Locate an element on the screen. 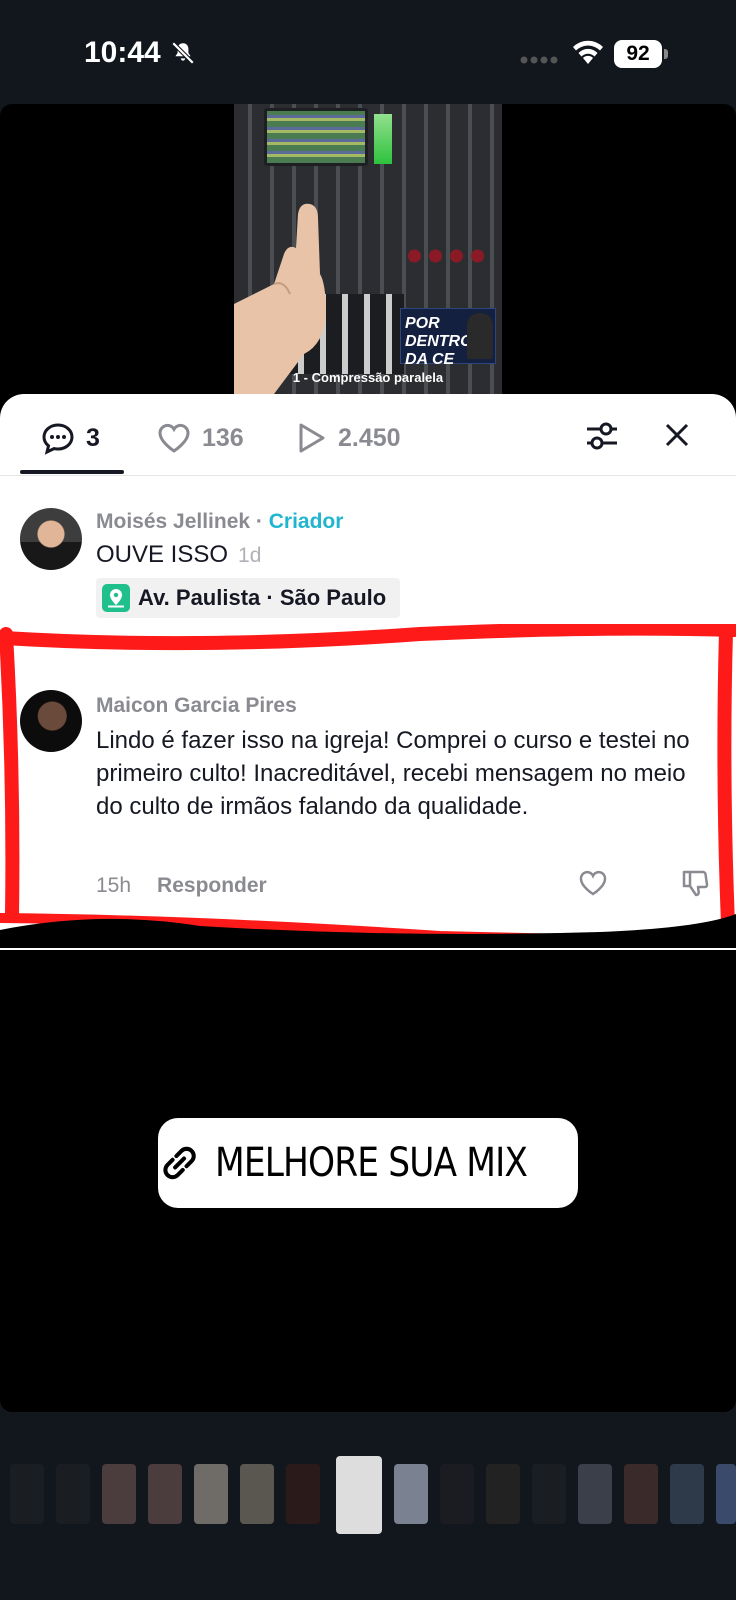 Image resolution: width=736 pixels, height=1600 pixels. battery-icon: 92 is located at coordinates (641, 54).